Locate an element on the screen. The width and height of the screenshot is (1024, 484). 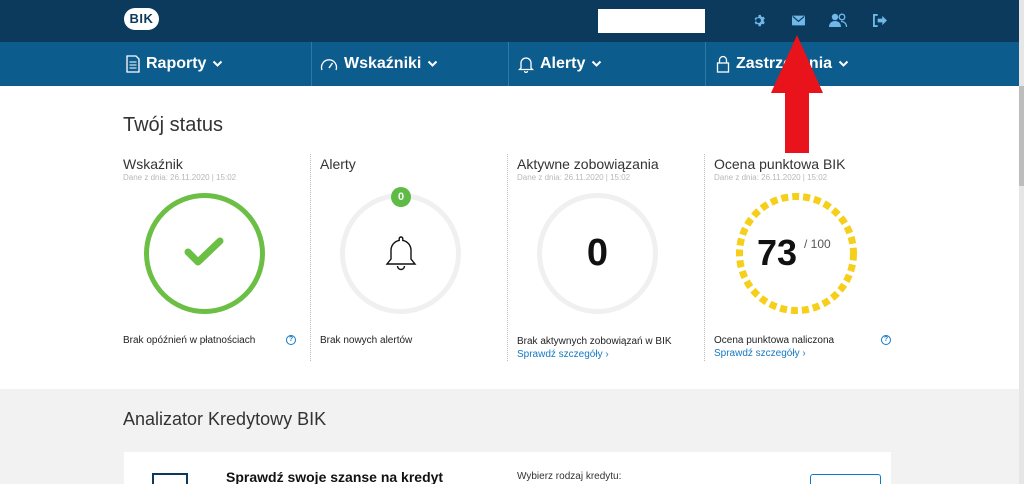
scrollbar-thumb is located at coordinates (1021, 136).